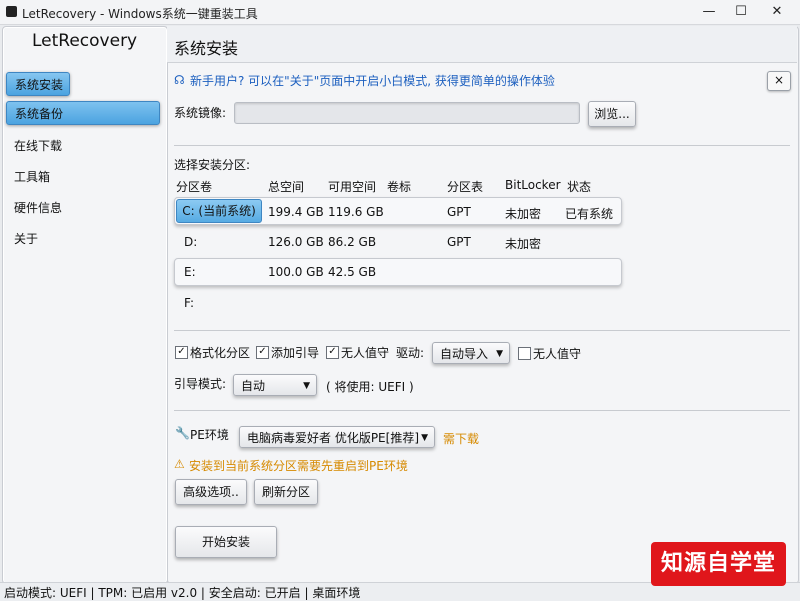 This screenshot has height=601, width=800. I want to click on watermark-logo: 知源自学堂, so click(718, 564).